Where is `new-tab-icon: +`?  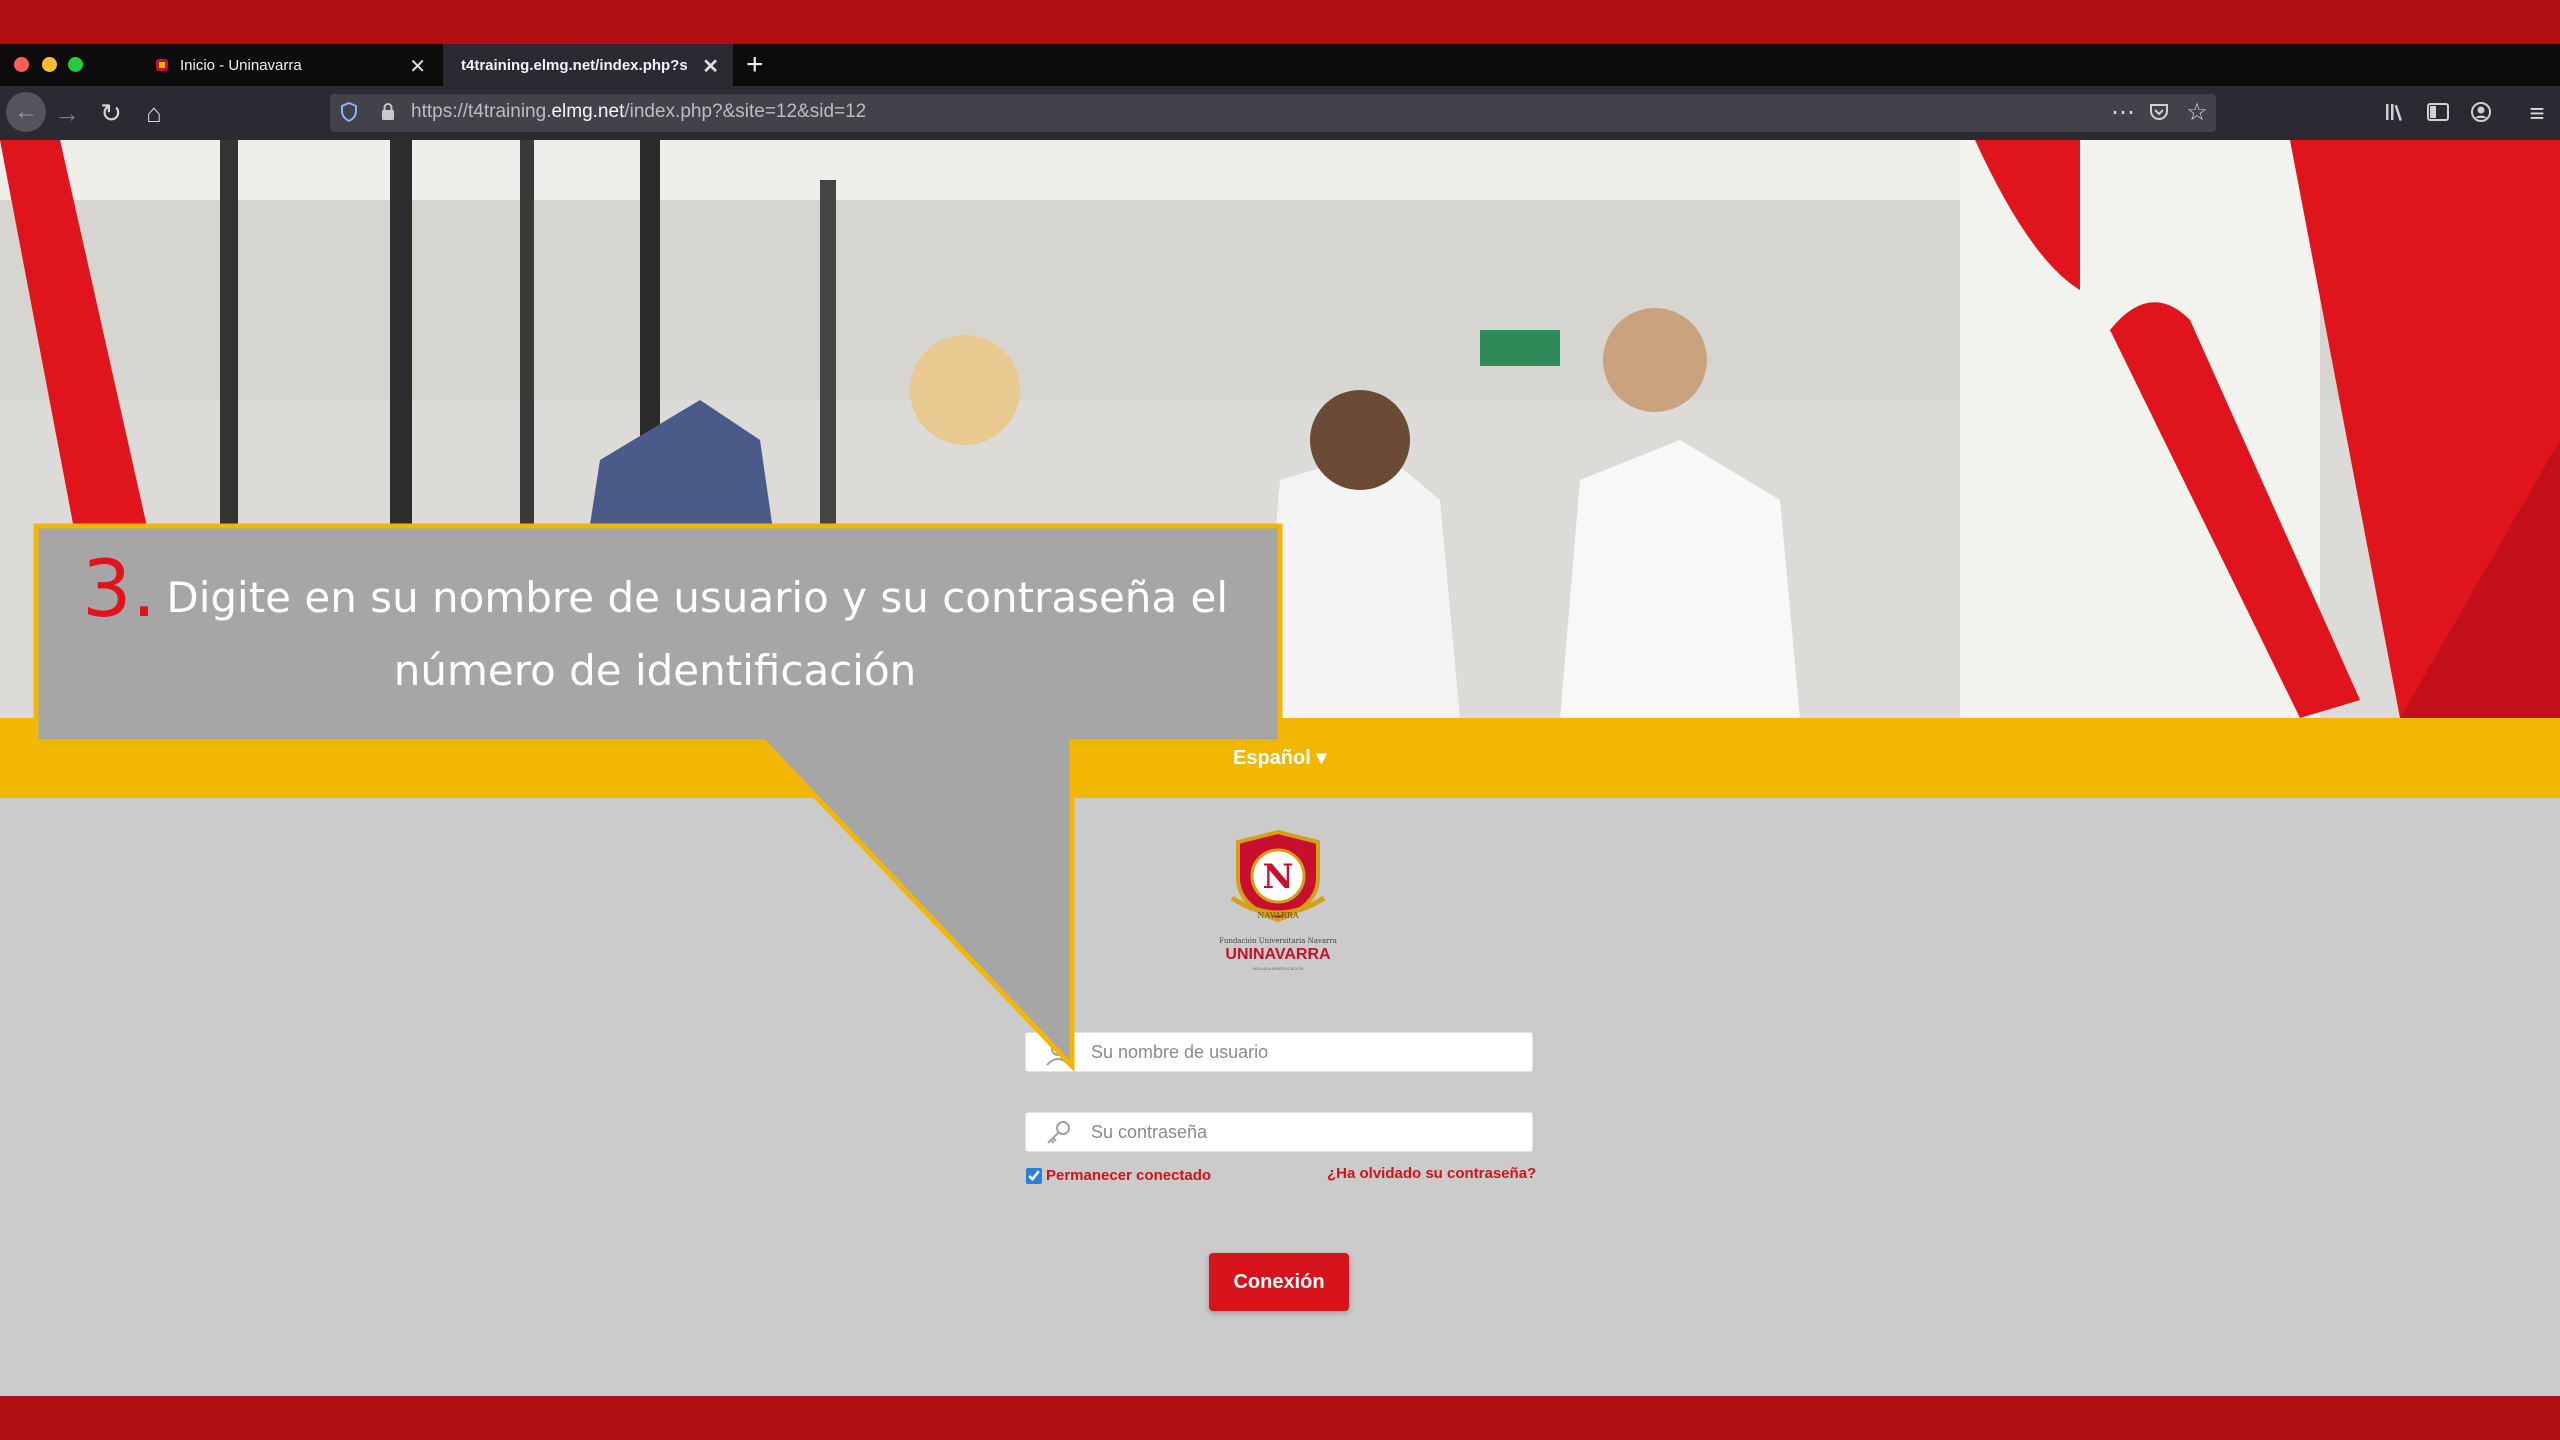
new-tab-icon: + is located at coordinates (755, 65).